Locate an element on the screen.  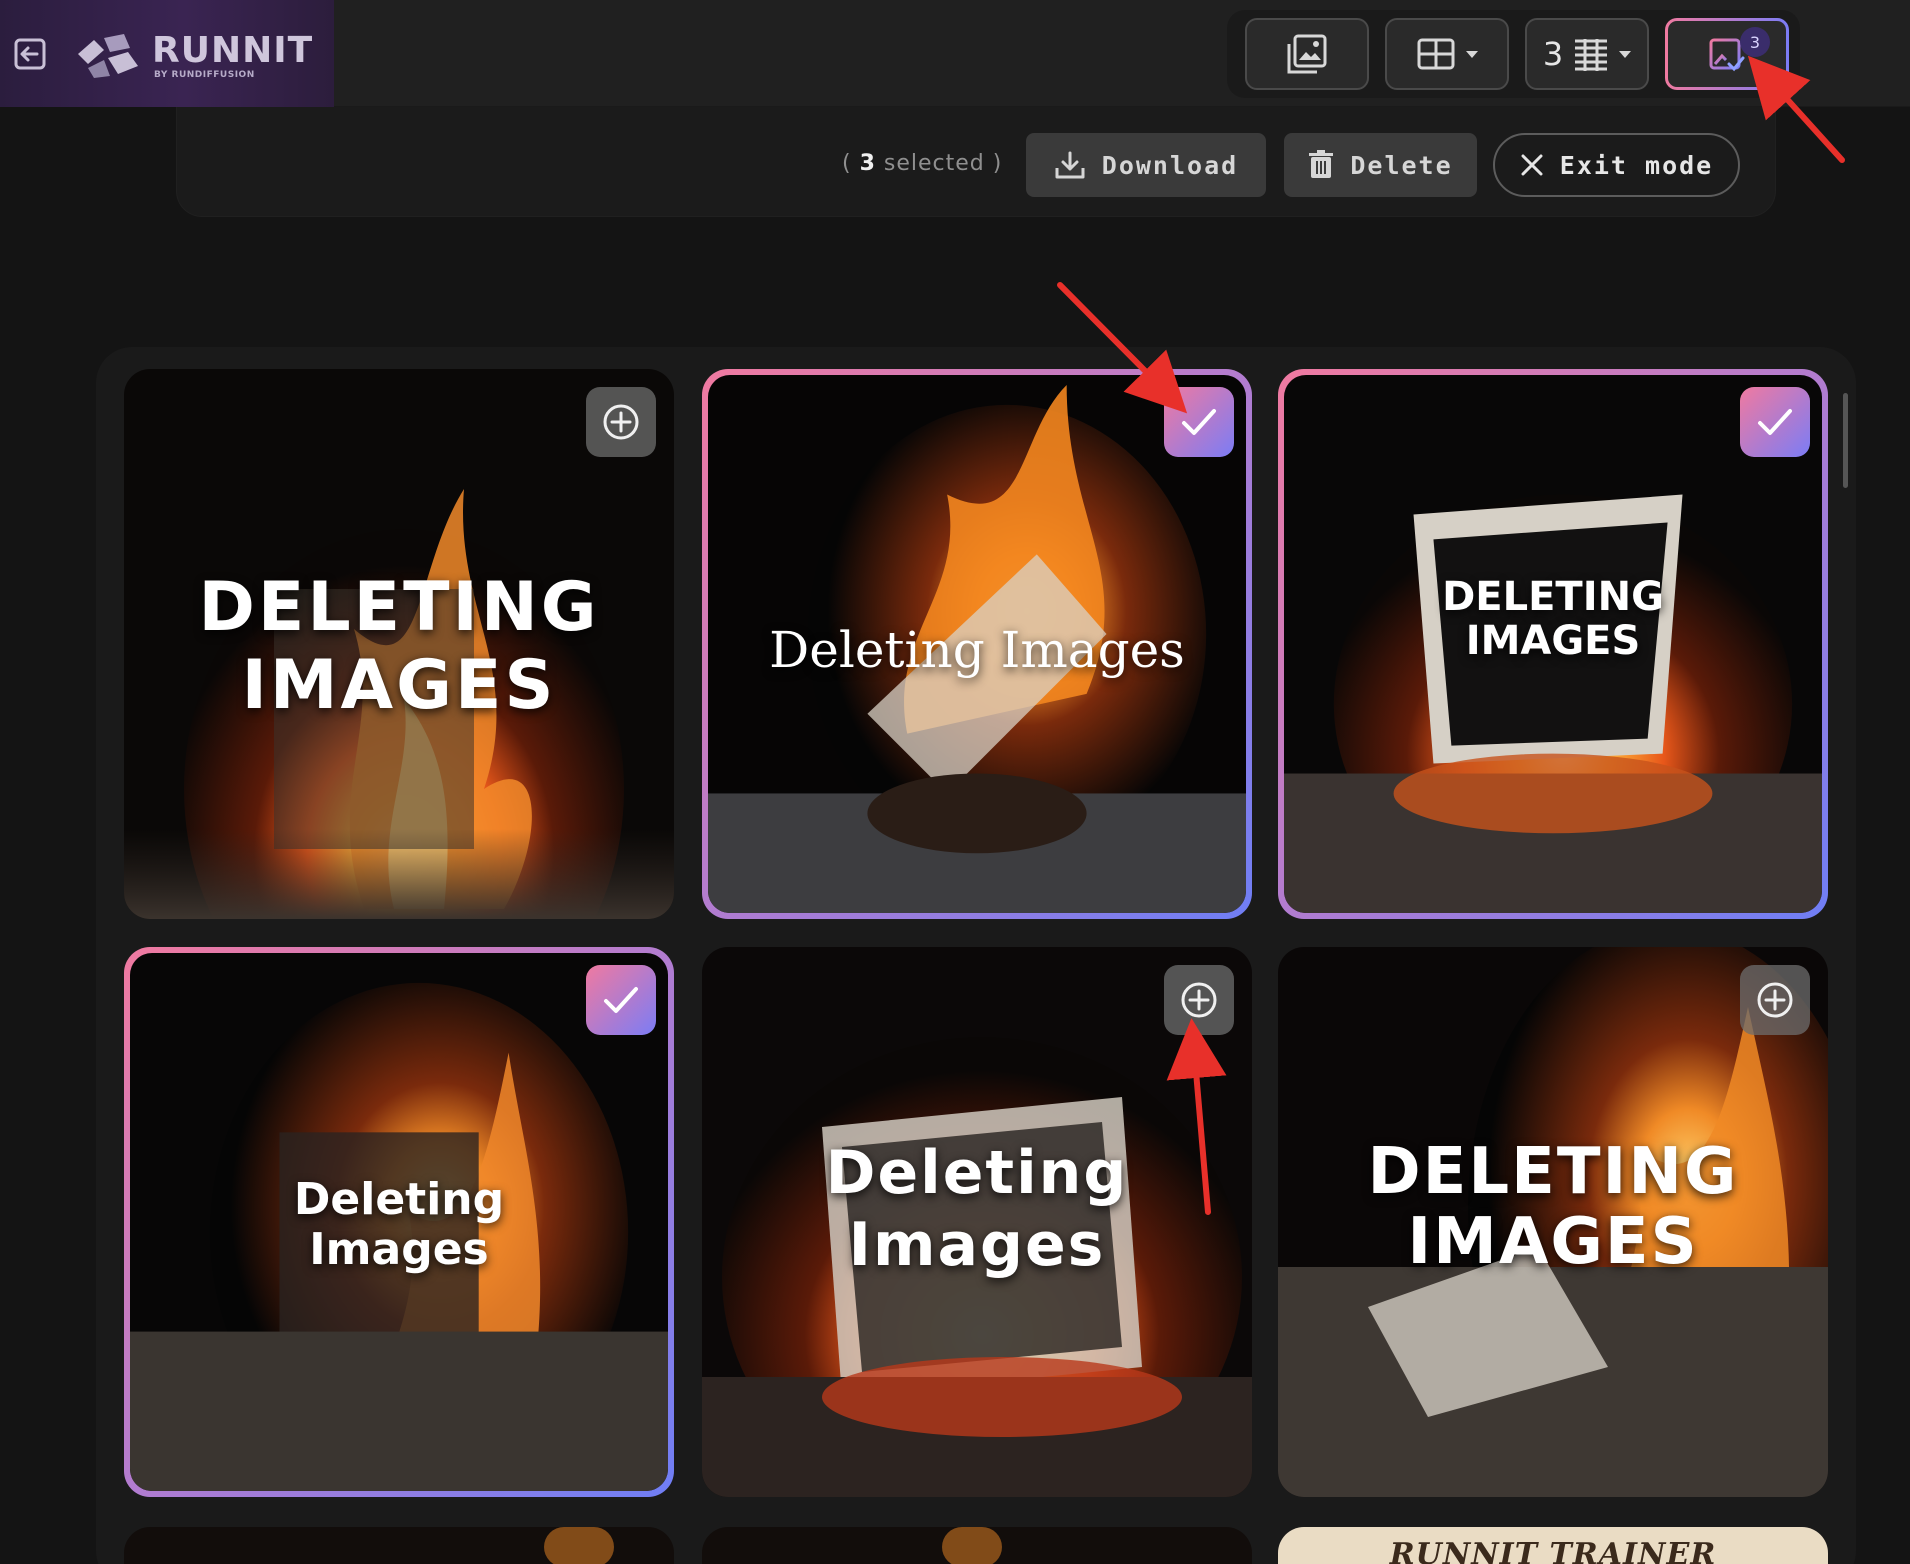
gallery-card-9: RUNNIT TRAINER is located at coordinates (1553, 1545).